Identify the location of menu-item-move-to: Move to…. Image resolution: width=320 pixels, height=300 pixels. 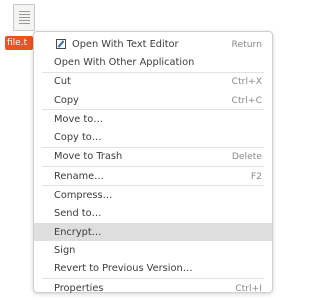
(153, 119).